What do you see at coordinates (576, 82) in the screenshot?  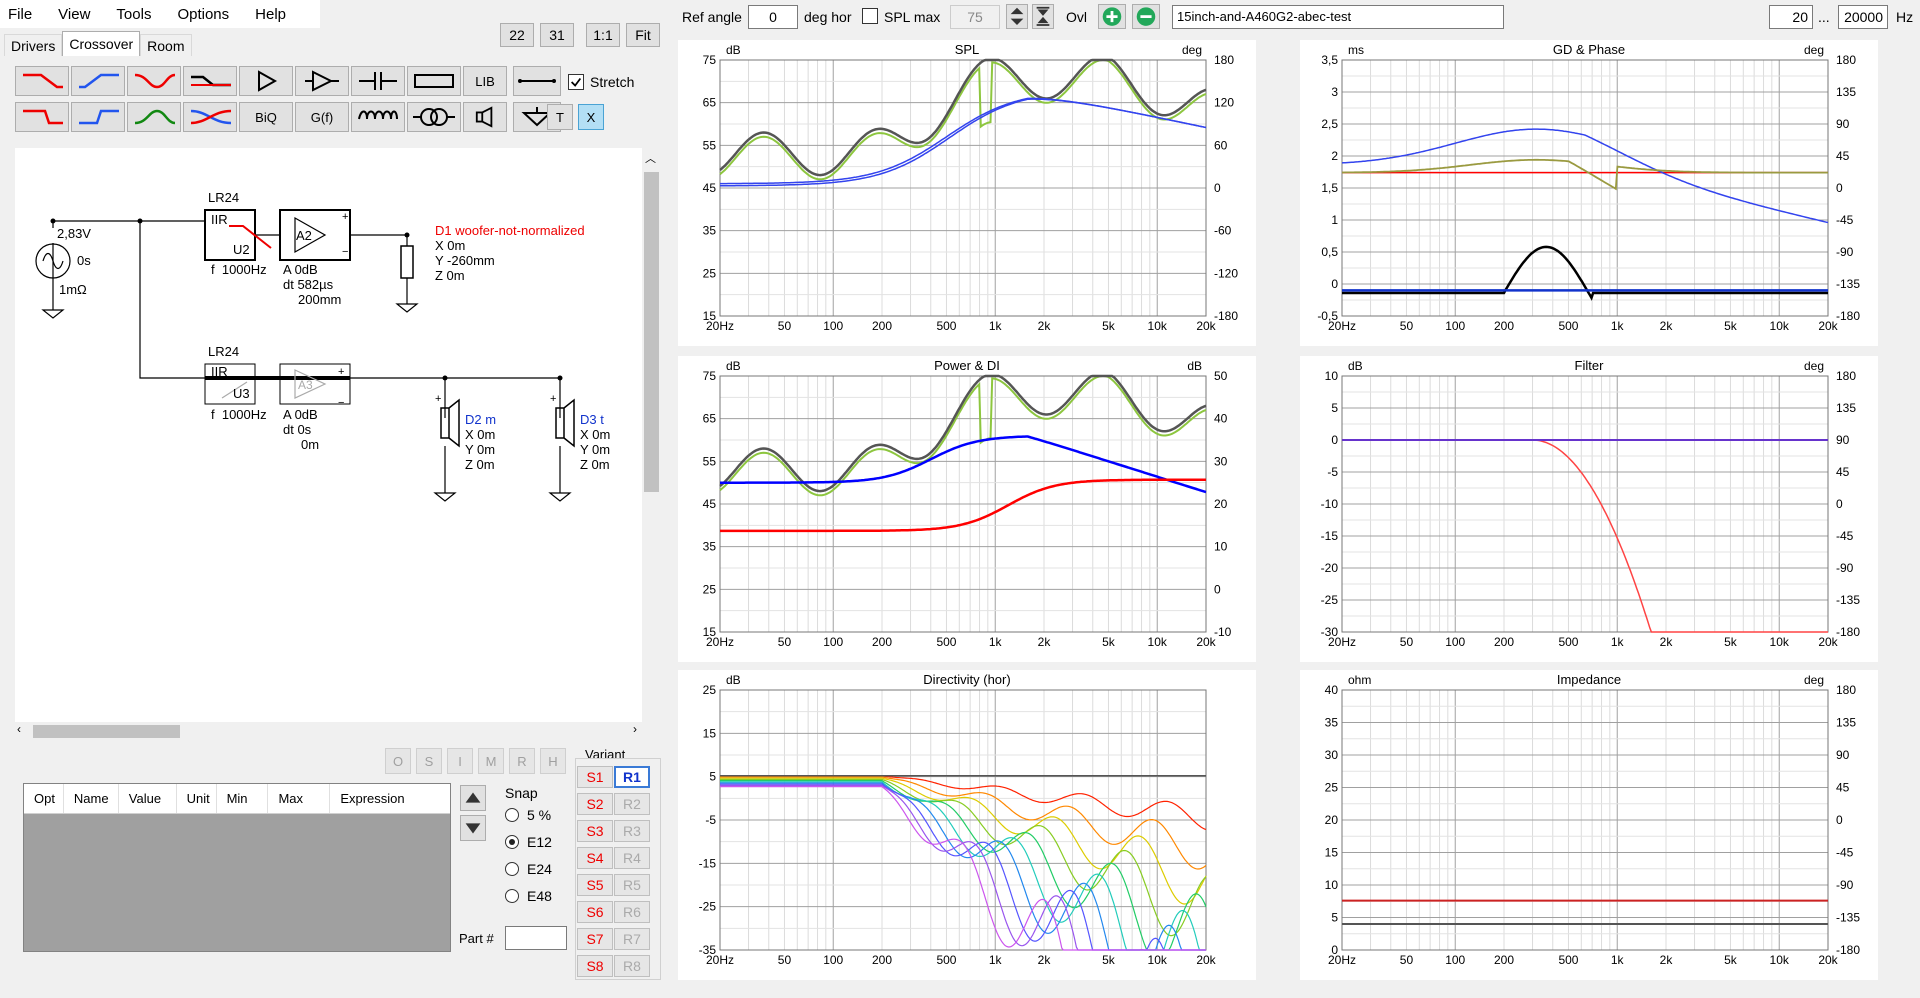 I see `stretch-checkbox` at bounding box center [576, 82].